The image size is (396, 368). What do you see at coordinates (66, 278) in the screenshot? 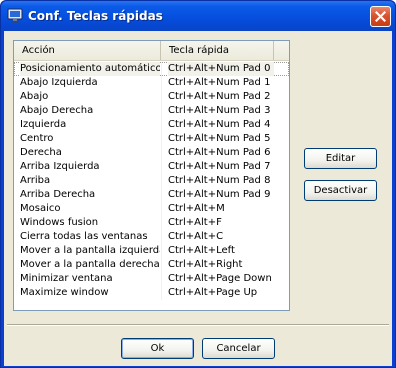
I see `action-cell: Minimizar ventana` at bounding box center [66, 278].